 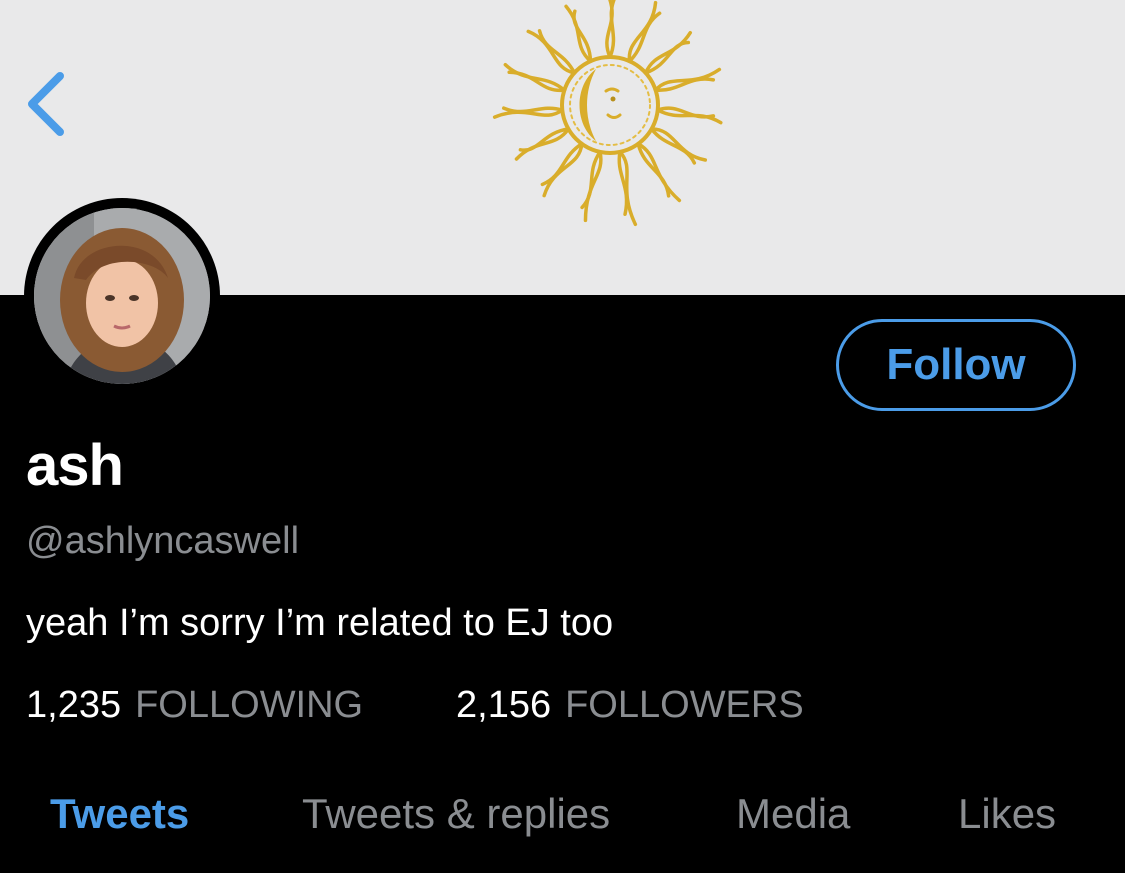 I want to click on avatar, so click(x=122, y=296).